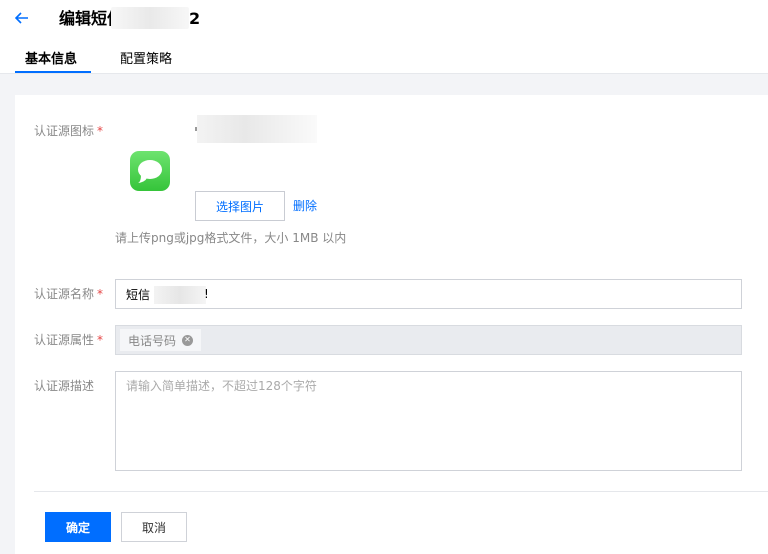 The width and height of the screenshot is (768, 554). Describe the element at coordinates (138, 294) in the screenshot. I see `name-input-value: 短信` at that location.